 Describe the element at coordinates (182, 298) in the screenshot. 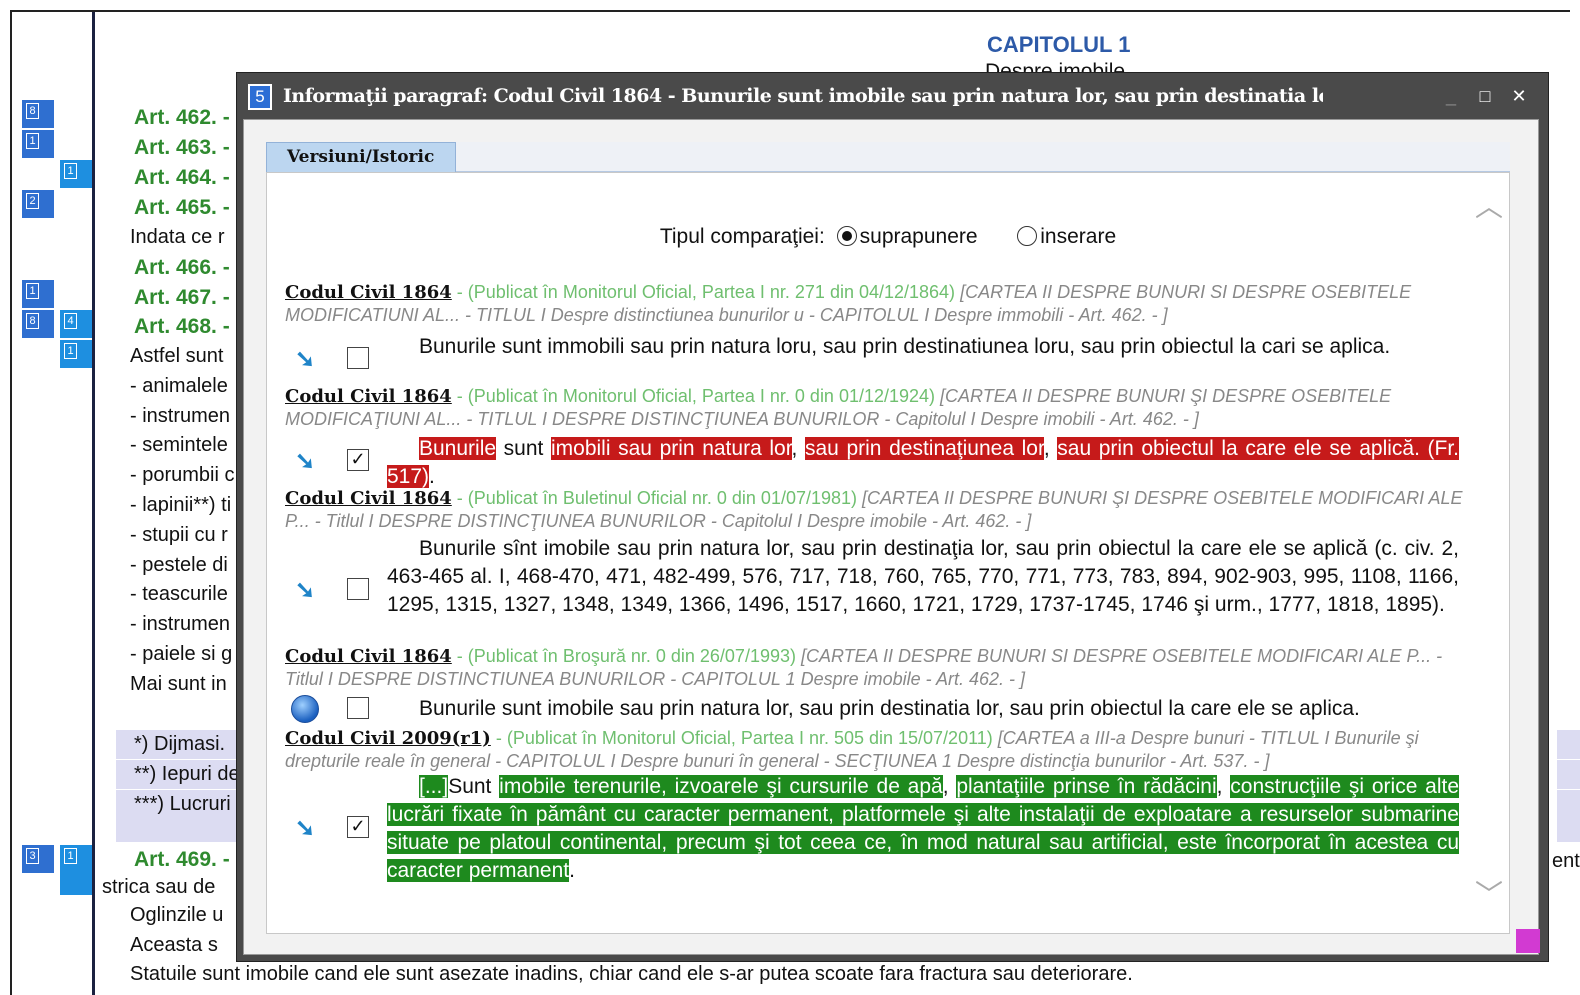

I see `article-467: Art. 467. -` at that location.